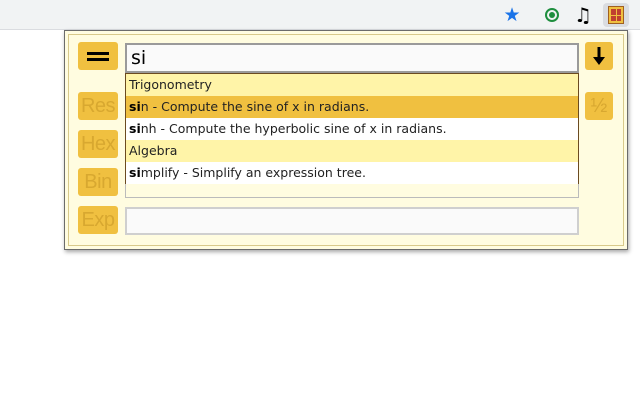 This screenshot has height=400, width=640. Describe the element at coordinates (98, 220) in the screenshot. I see `exp-button: Exp` at that location.